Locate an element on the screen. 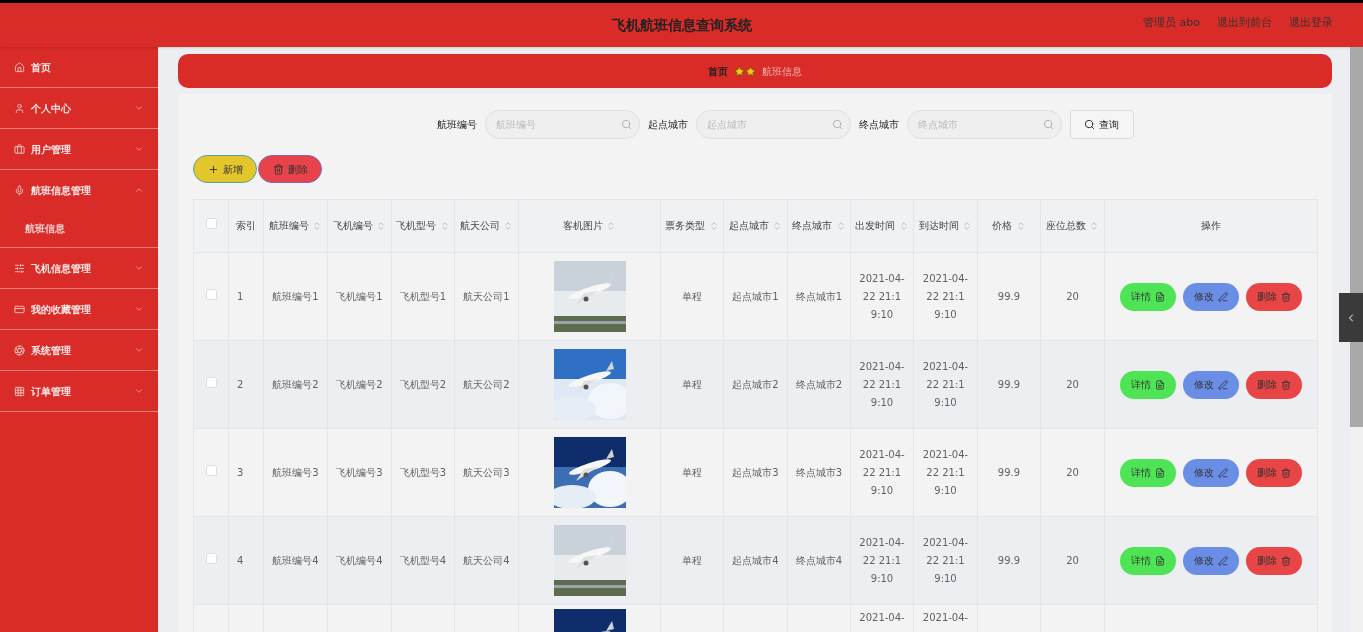  scrollbar is located at coordinates (1356, 339).